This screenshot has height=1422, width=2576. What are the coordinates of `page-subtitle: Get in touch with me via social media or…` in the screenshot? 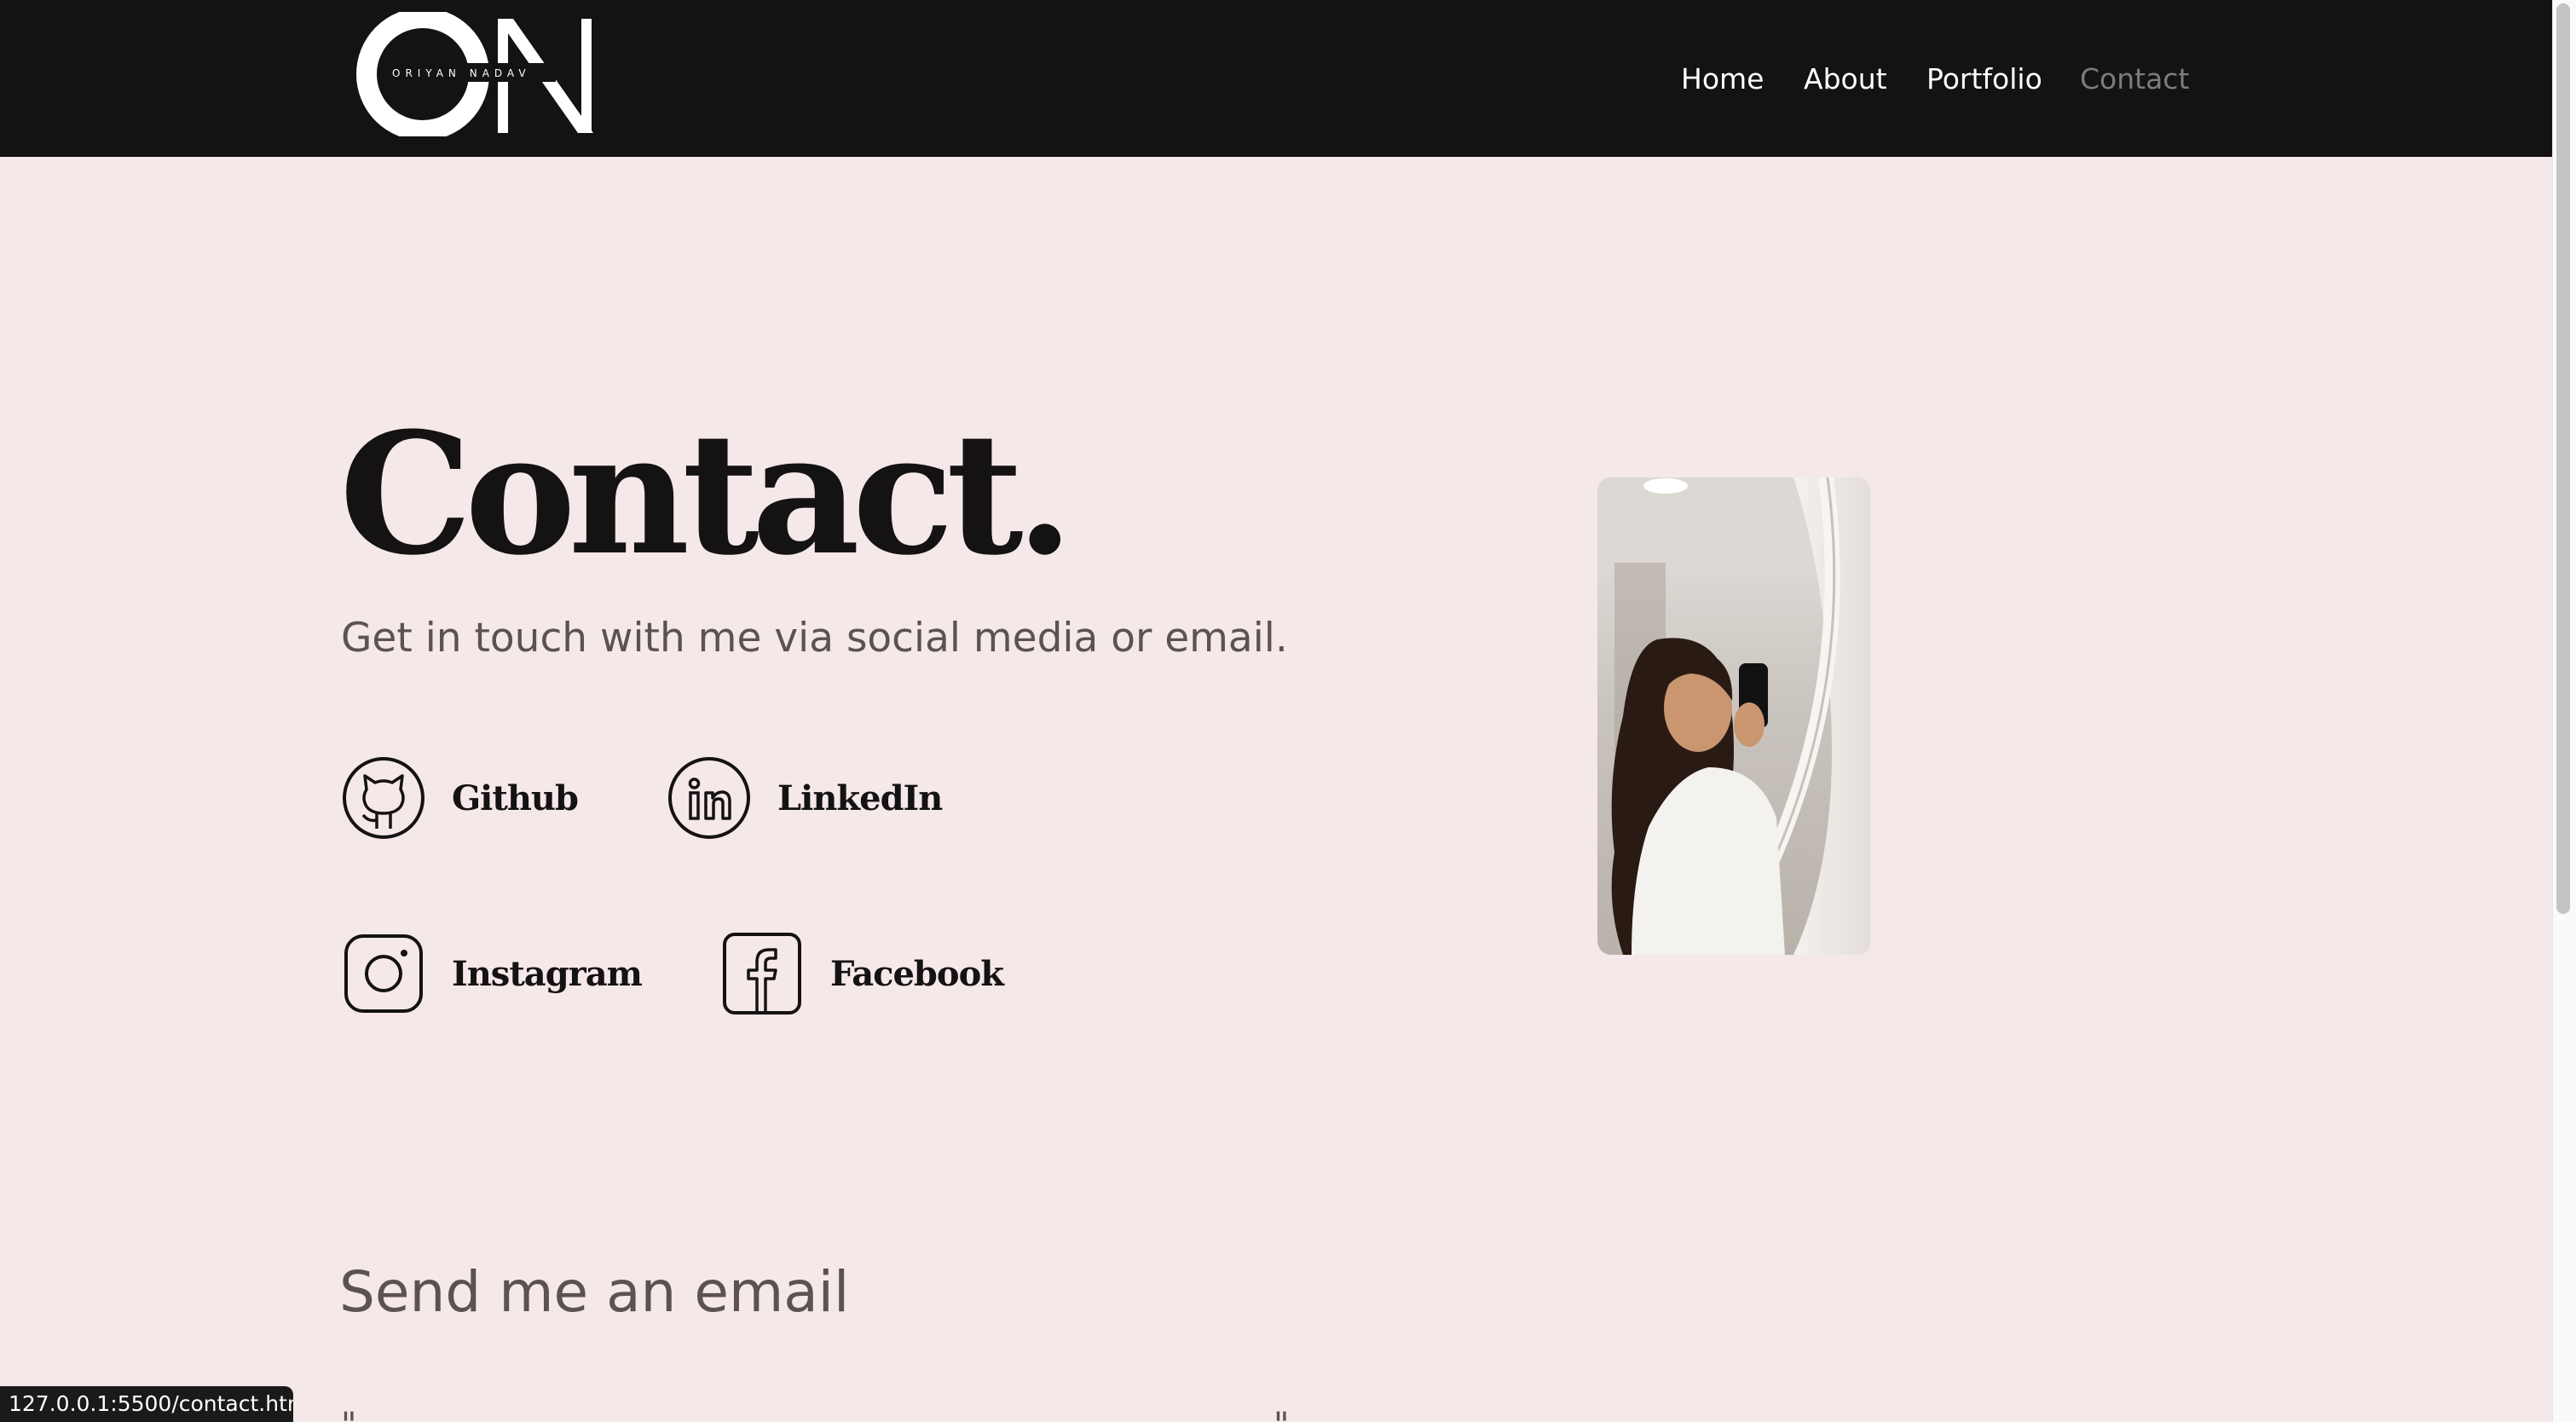 It's located at (814, 639).